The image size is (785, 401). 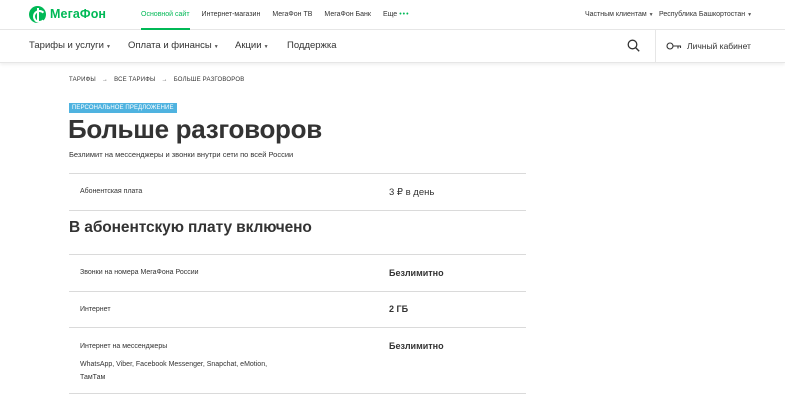 I want to click on personal-cabinet-button: Личный кабинет, so click(x=720, y=46).